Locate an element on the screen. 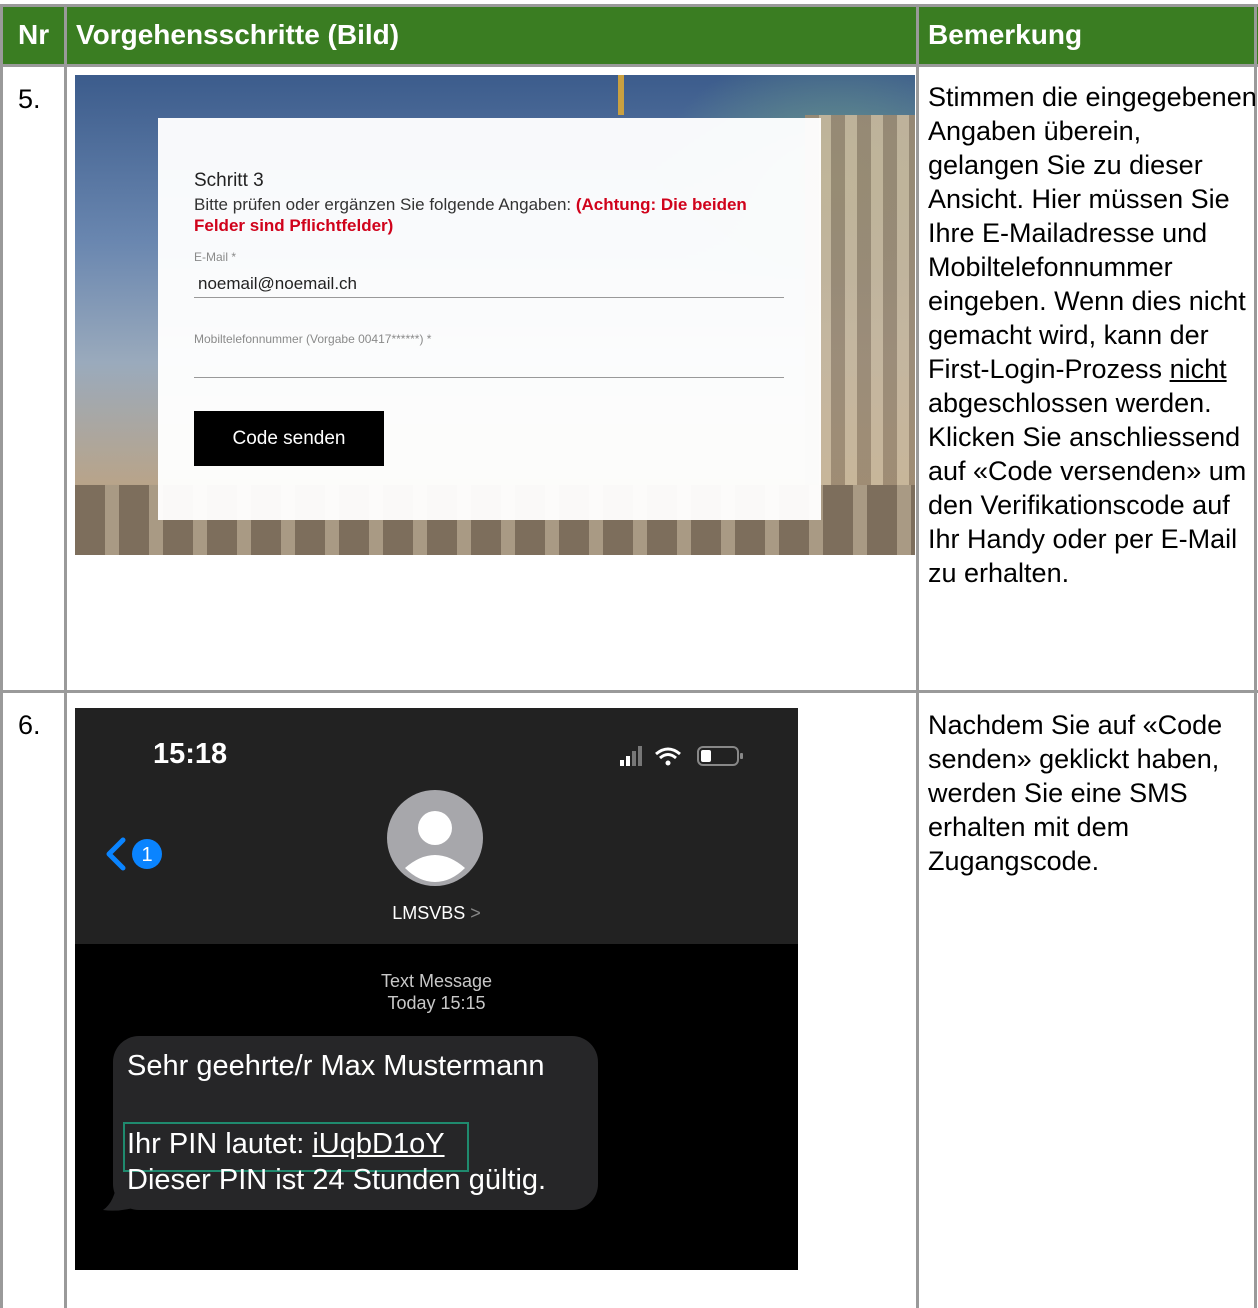 This screenshot has height=1308, width=1258. header-nr: Nr is located at coordinates (34, 34).